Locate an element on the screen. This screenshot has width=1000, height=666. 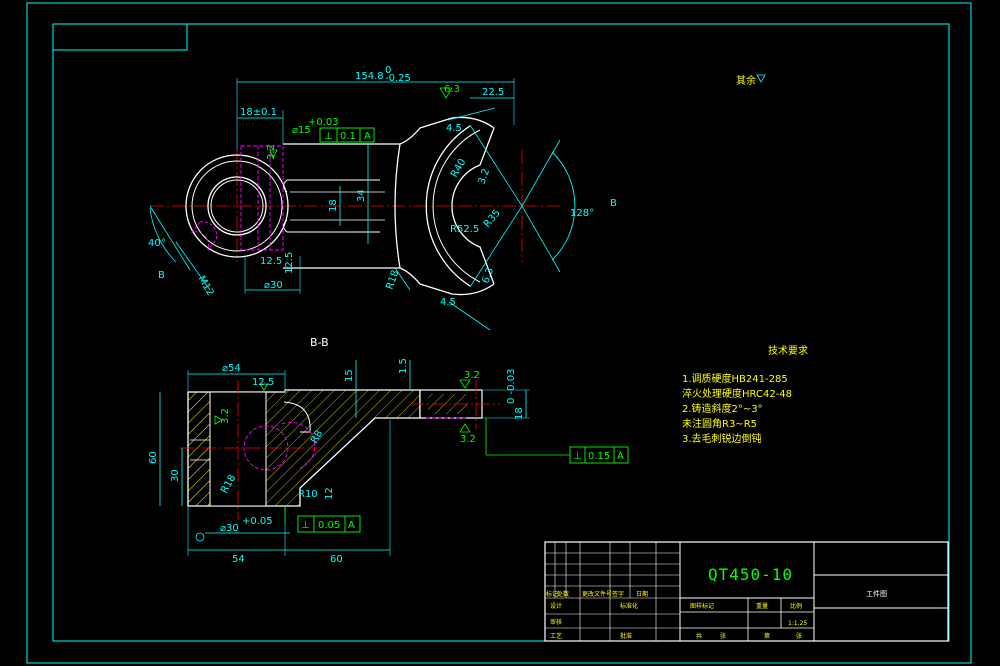
dim-125b: 12.5 is located at coordinates (289, 263).